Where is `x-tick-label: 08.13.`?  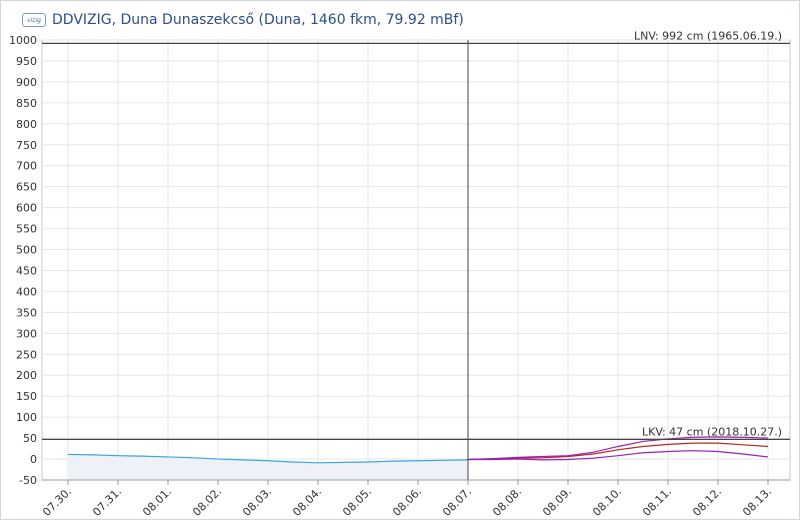
x-tick-label: 08.13. is located at coordinates (757, 502).